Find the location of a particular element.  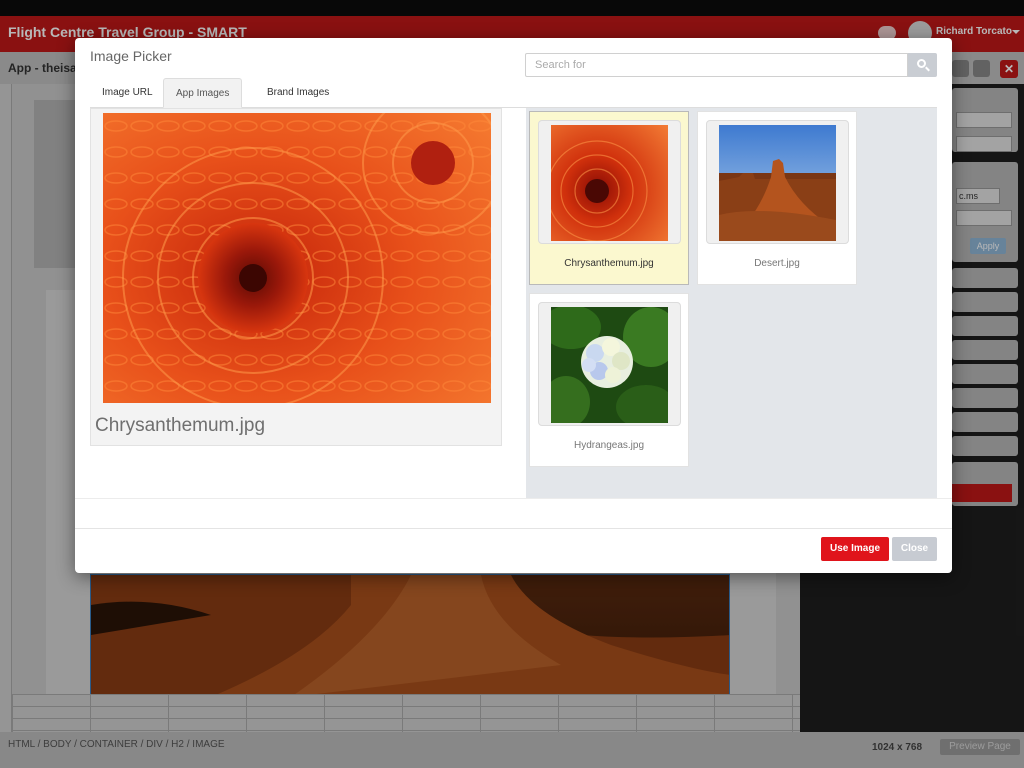

tab-app-images: App Images is located at coordinates (203, 93).